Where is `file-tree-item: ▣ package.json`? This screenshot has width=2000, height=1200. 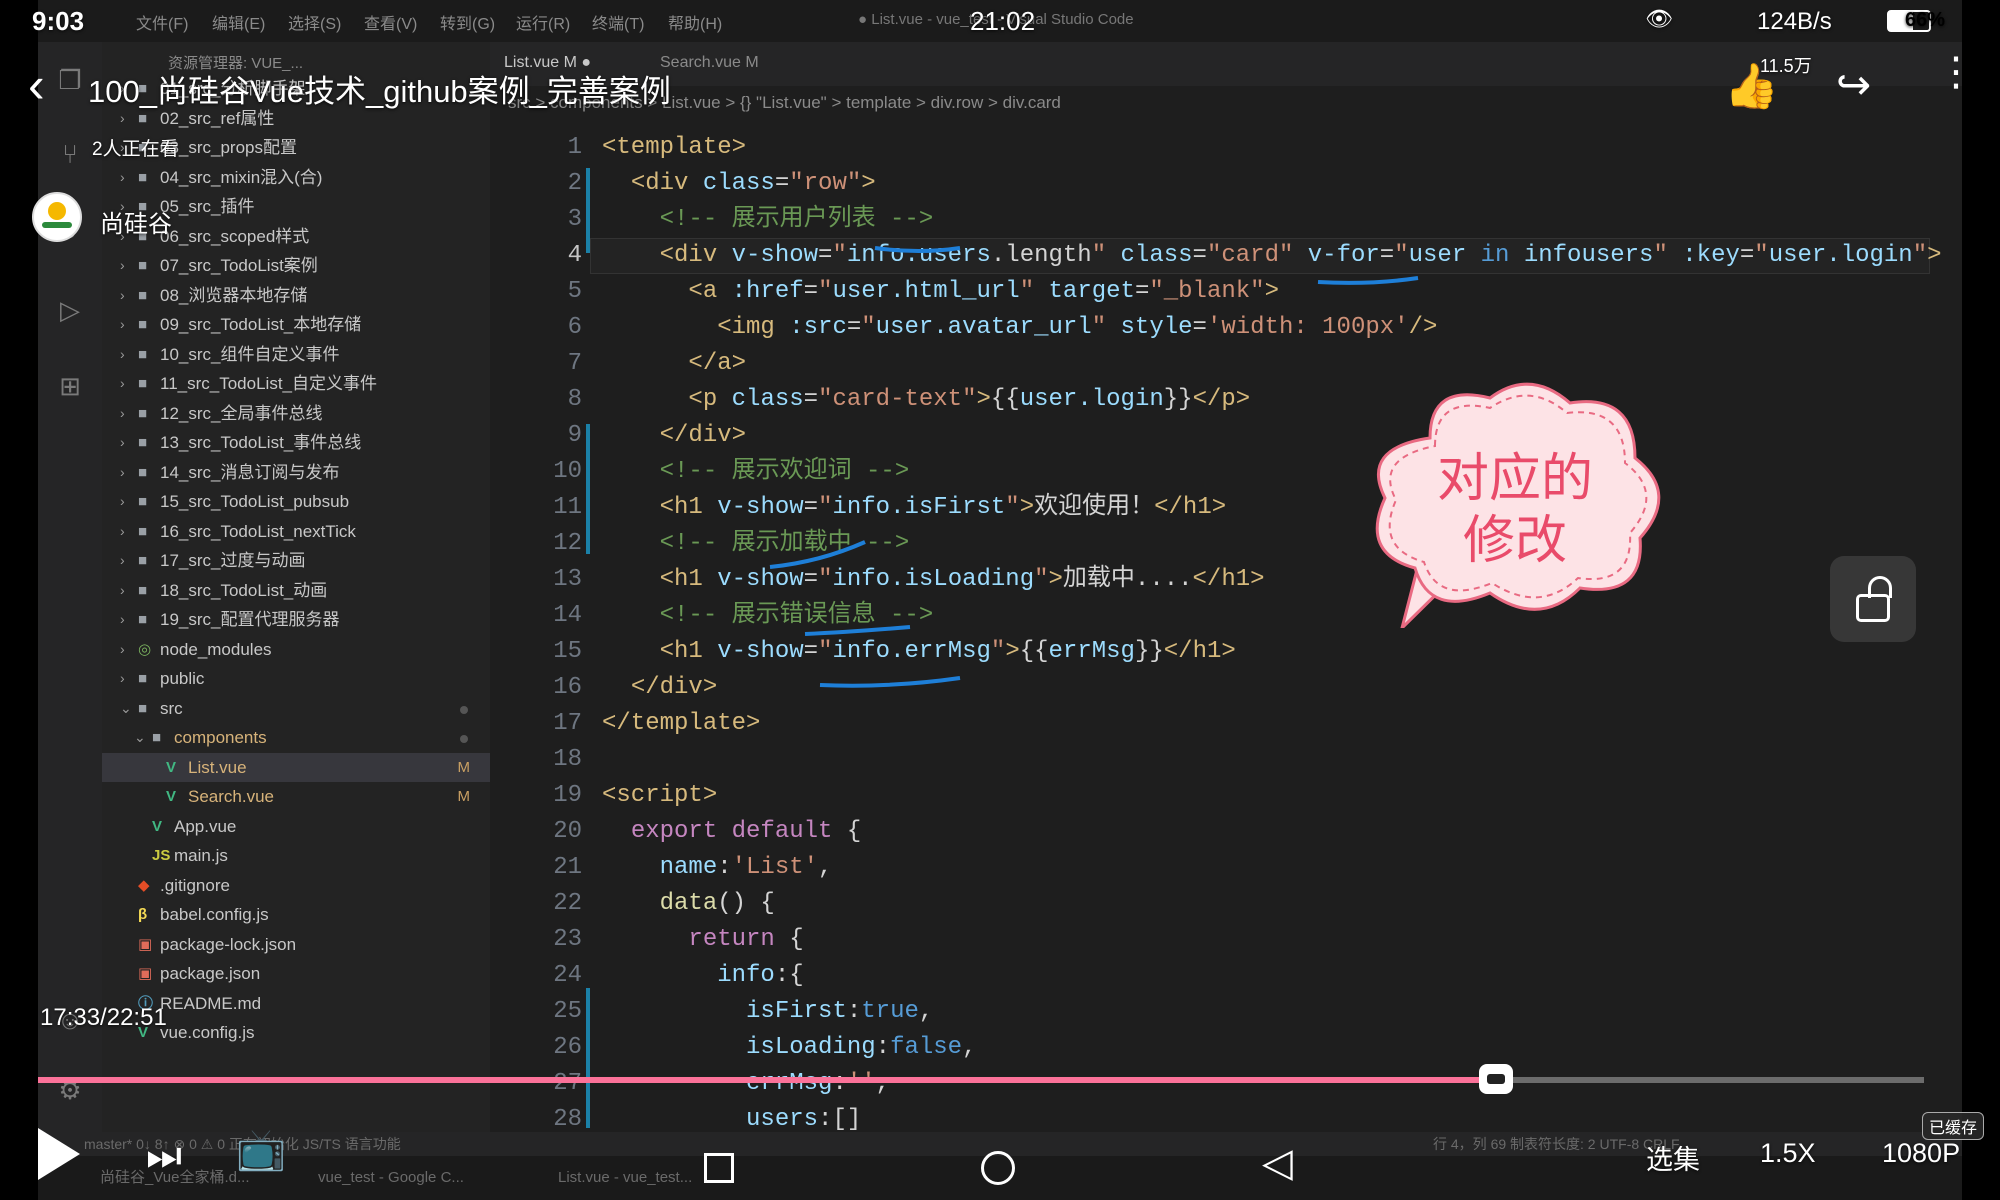
file-tree-item: ▣ package.json is located at coordinates (296, 973).